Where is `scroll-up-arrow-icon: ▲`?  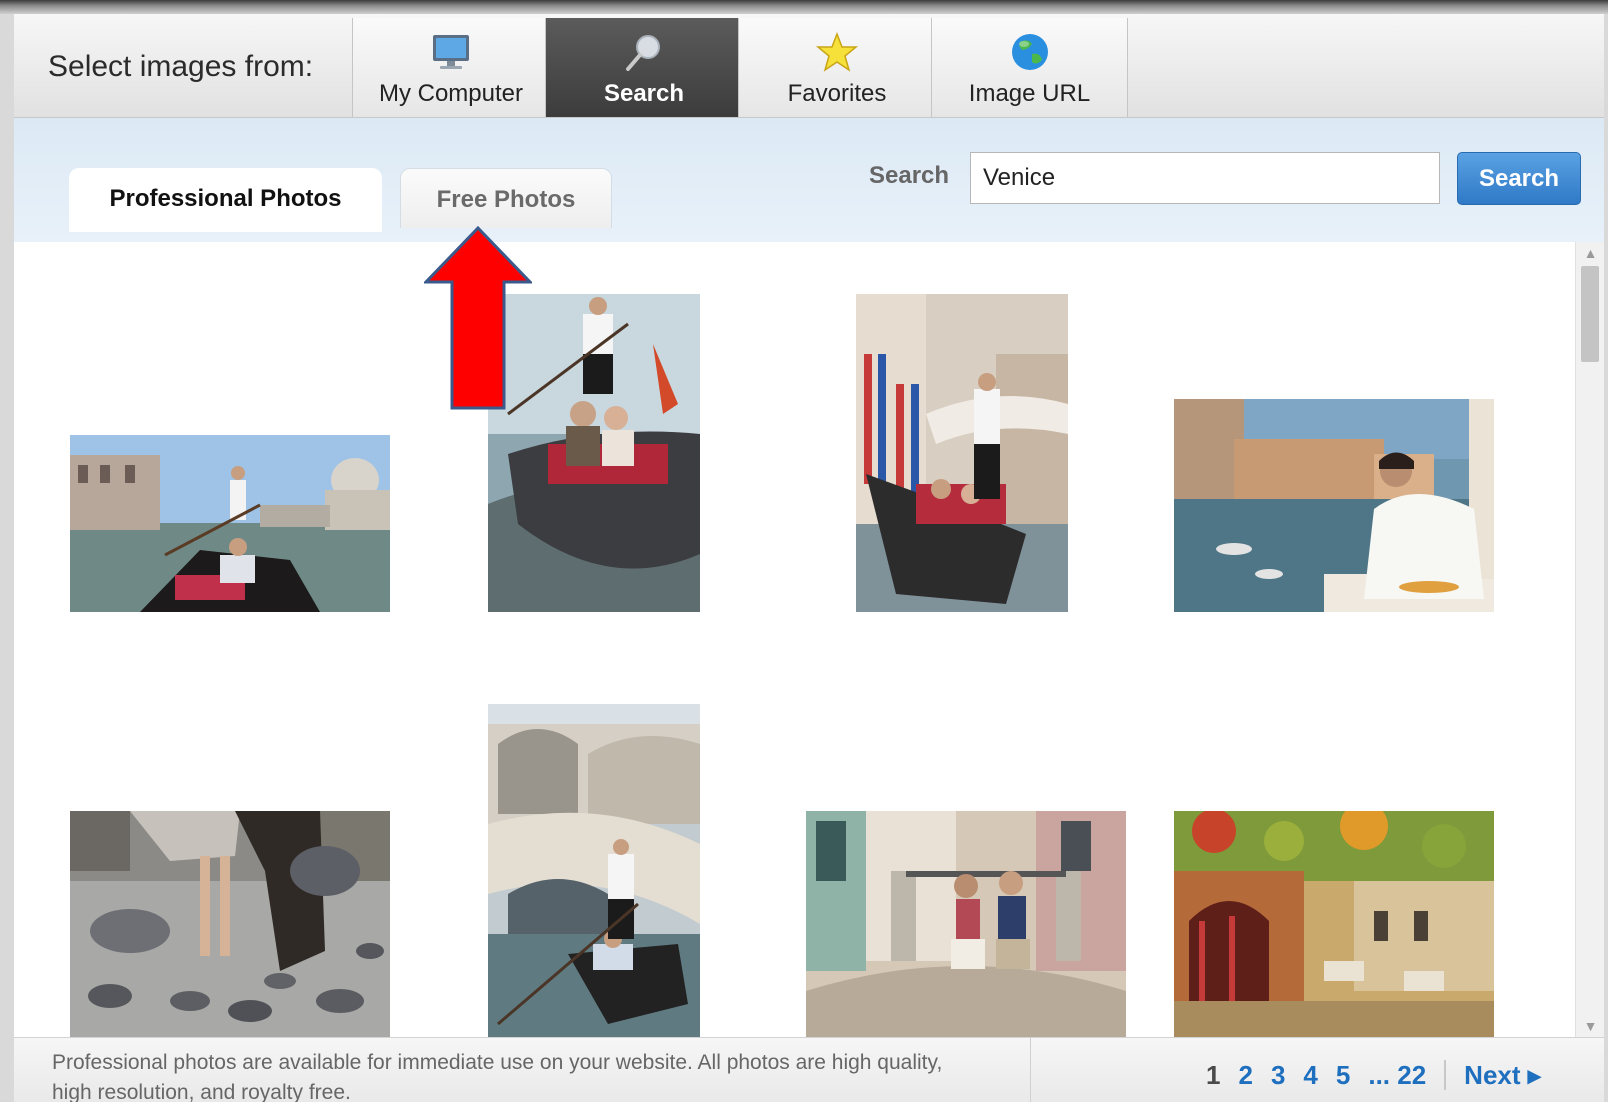 scroll-up-arrow-icon: ▲ is located at coordinates (1590, 253).